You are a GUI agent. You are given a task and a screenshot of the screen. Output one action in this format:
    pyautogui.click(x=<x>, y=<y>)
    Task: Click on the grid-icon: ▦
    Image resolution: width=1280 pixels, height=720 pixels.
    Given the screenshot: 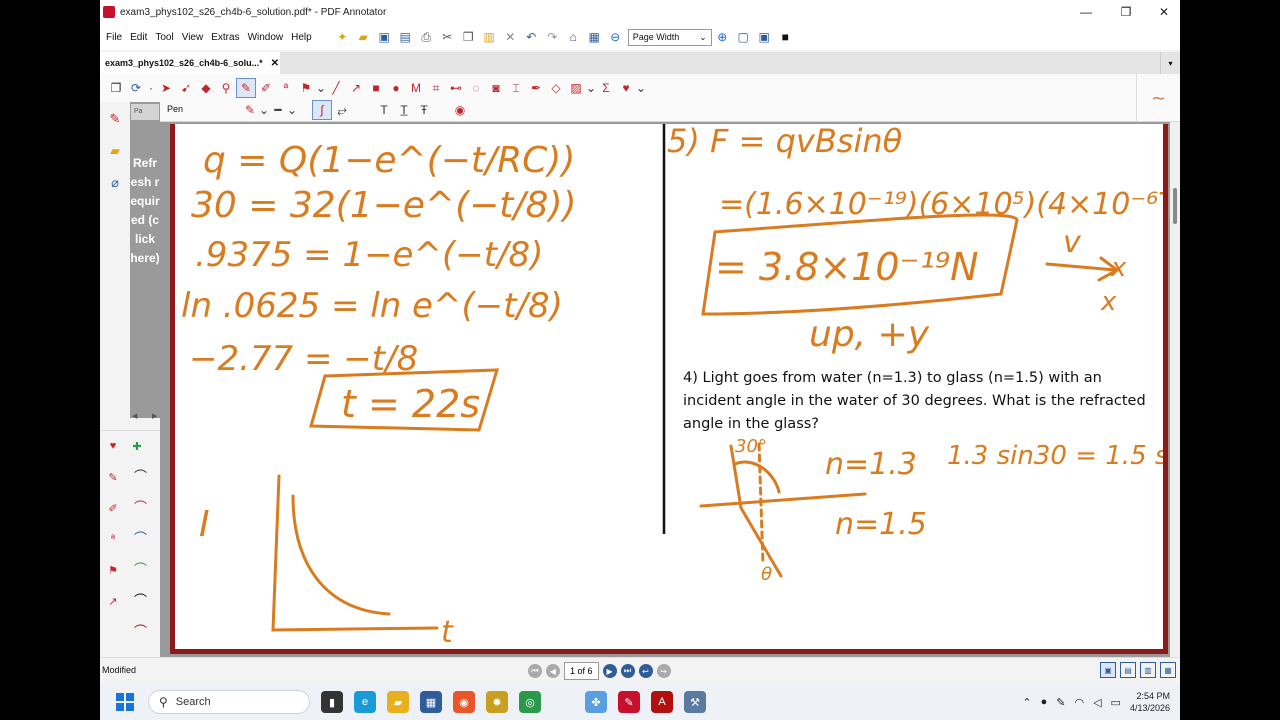 What is the action you would take?
    pyautogui.click(x=594, y=37)
    